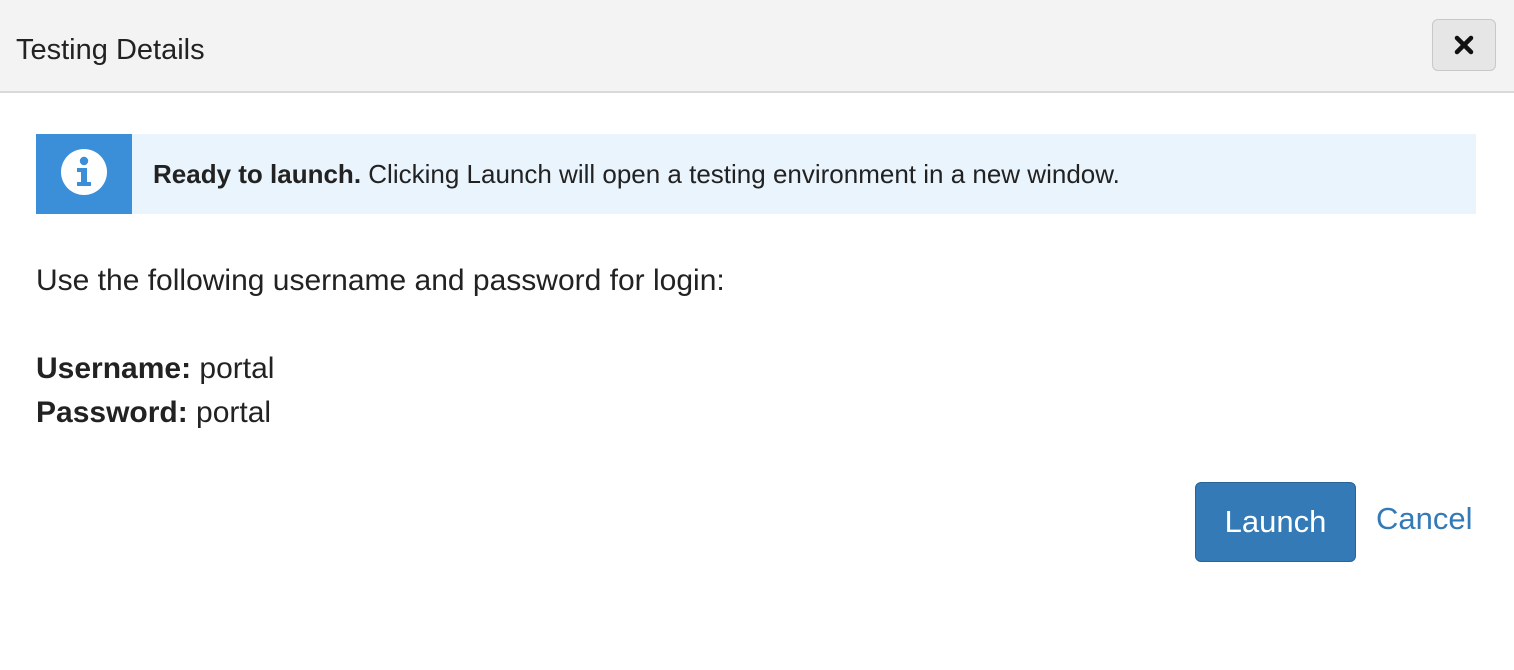  I want to click on close-icon, so click(1464, 45).